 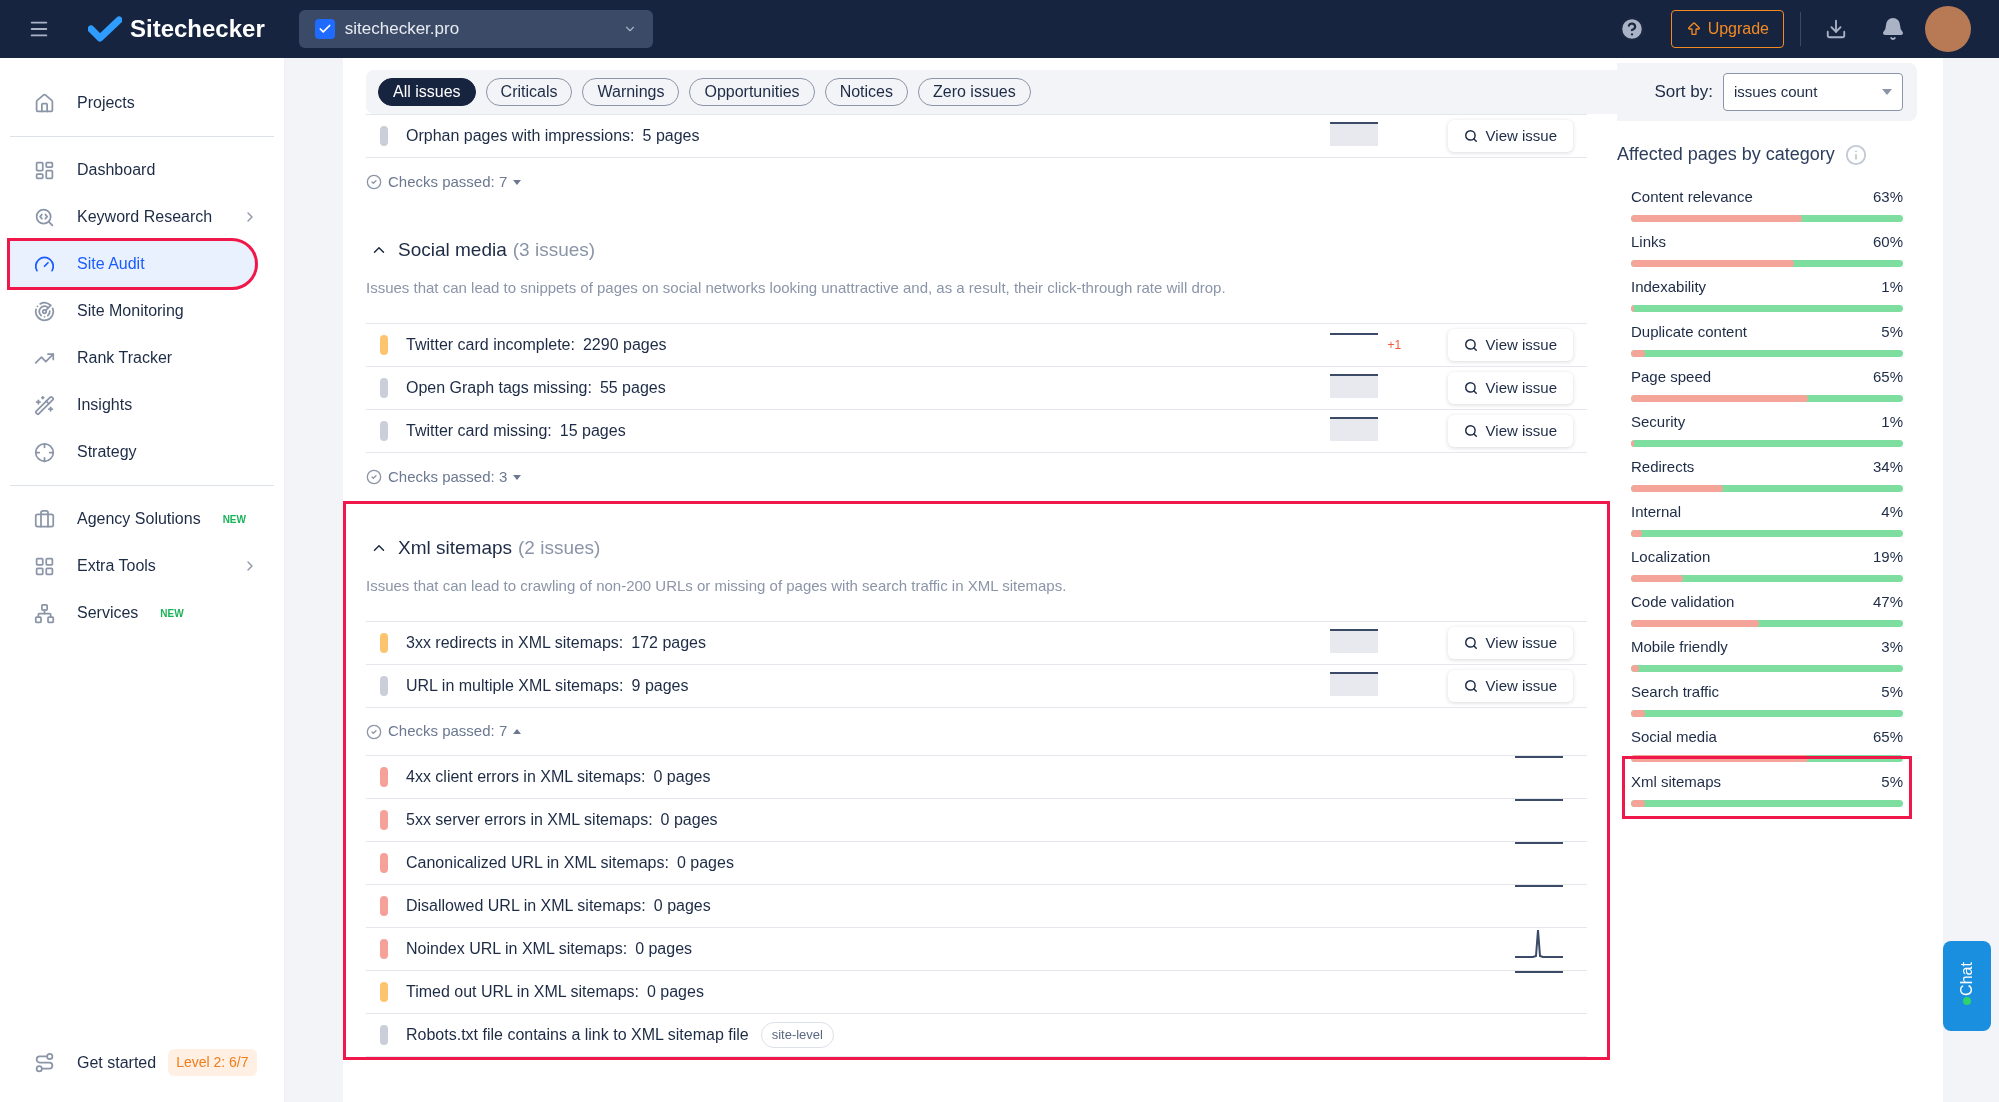 I want to click on category-name: Code validation, so click(x=1683, y=602).